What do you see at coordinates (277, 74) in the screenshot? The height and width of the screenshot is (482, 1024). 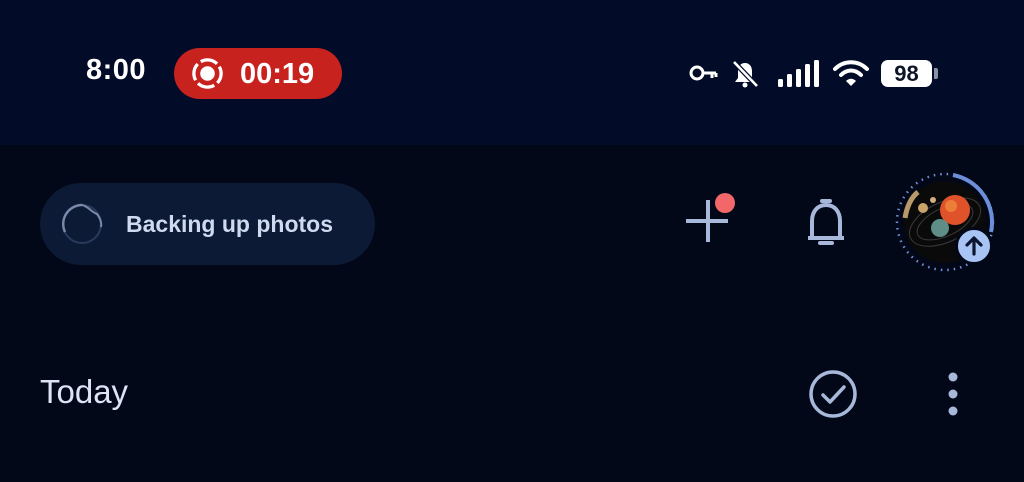 I see `recording-timer: 00:19` at bounding box center [277, 74].